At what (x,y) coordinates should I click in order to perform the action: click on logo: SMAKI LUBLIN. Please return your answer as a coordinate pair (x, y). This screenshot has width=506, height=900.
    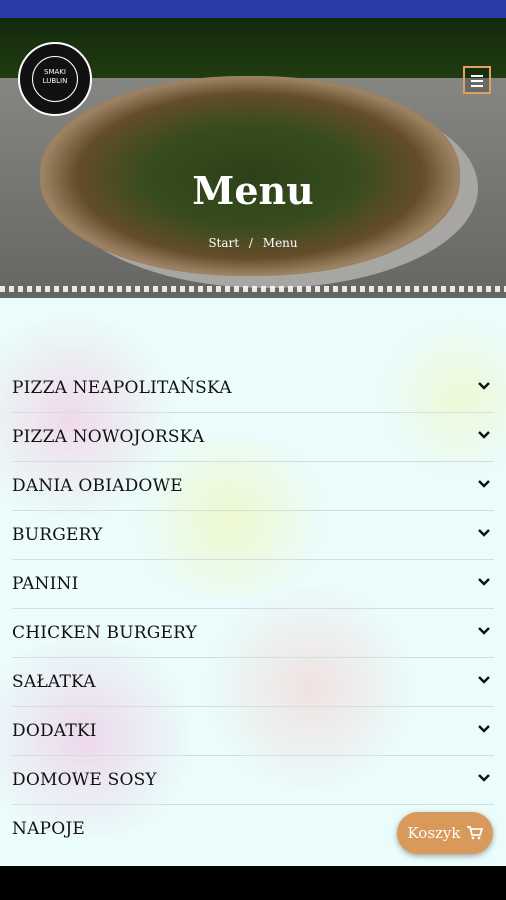
    Looking at the image, I should click on (55, 79).